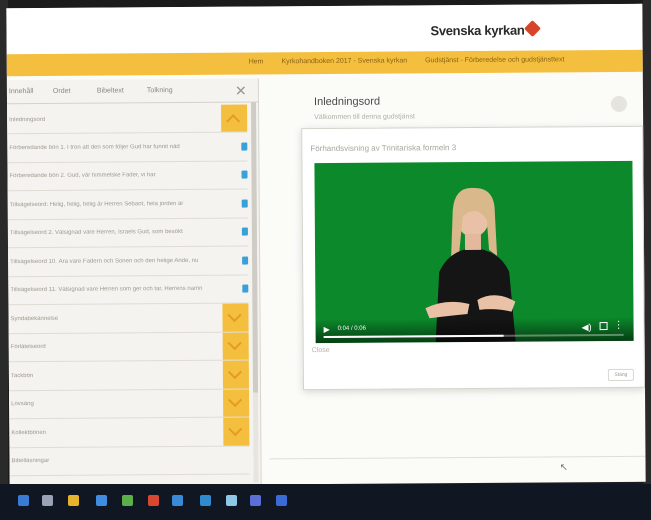 This screenshot has height=520, width=651. I want to click on breadcrumb-item: Kyrkohandboken 2017 - Svenska kyrkan, so click(344, 61).